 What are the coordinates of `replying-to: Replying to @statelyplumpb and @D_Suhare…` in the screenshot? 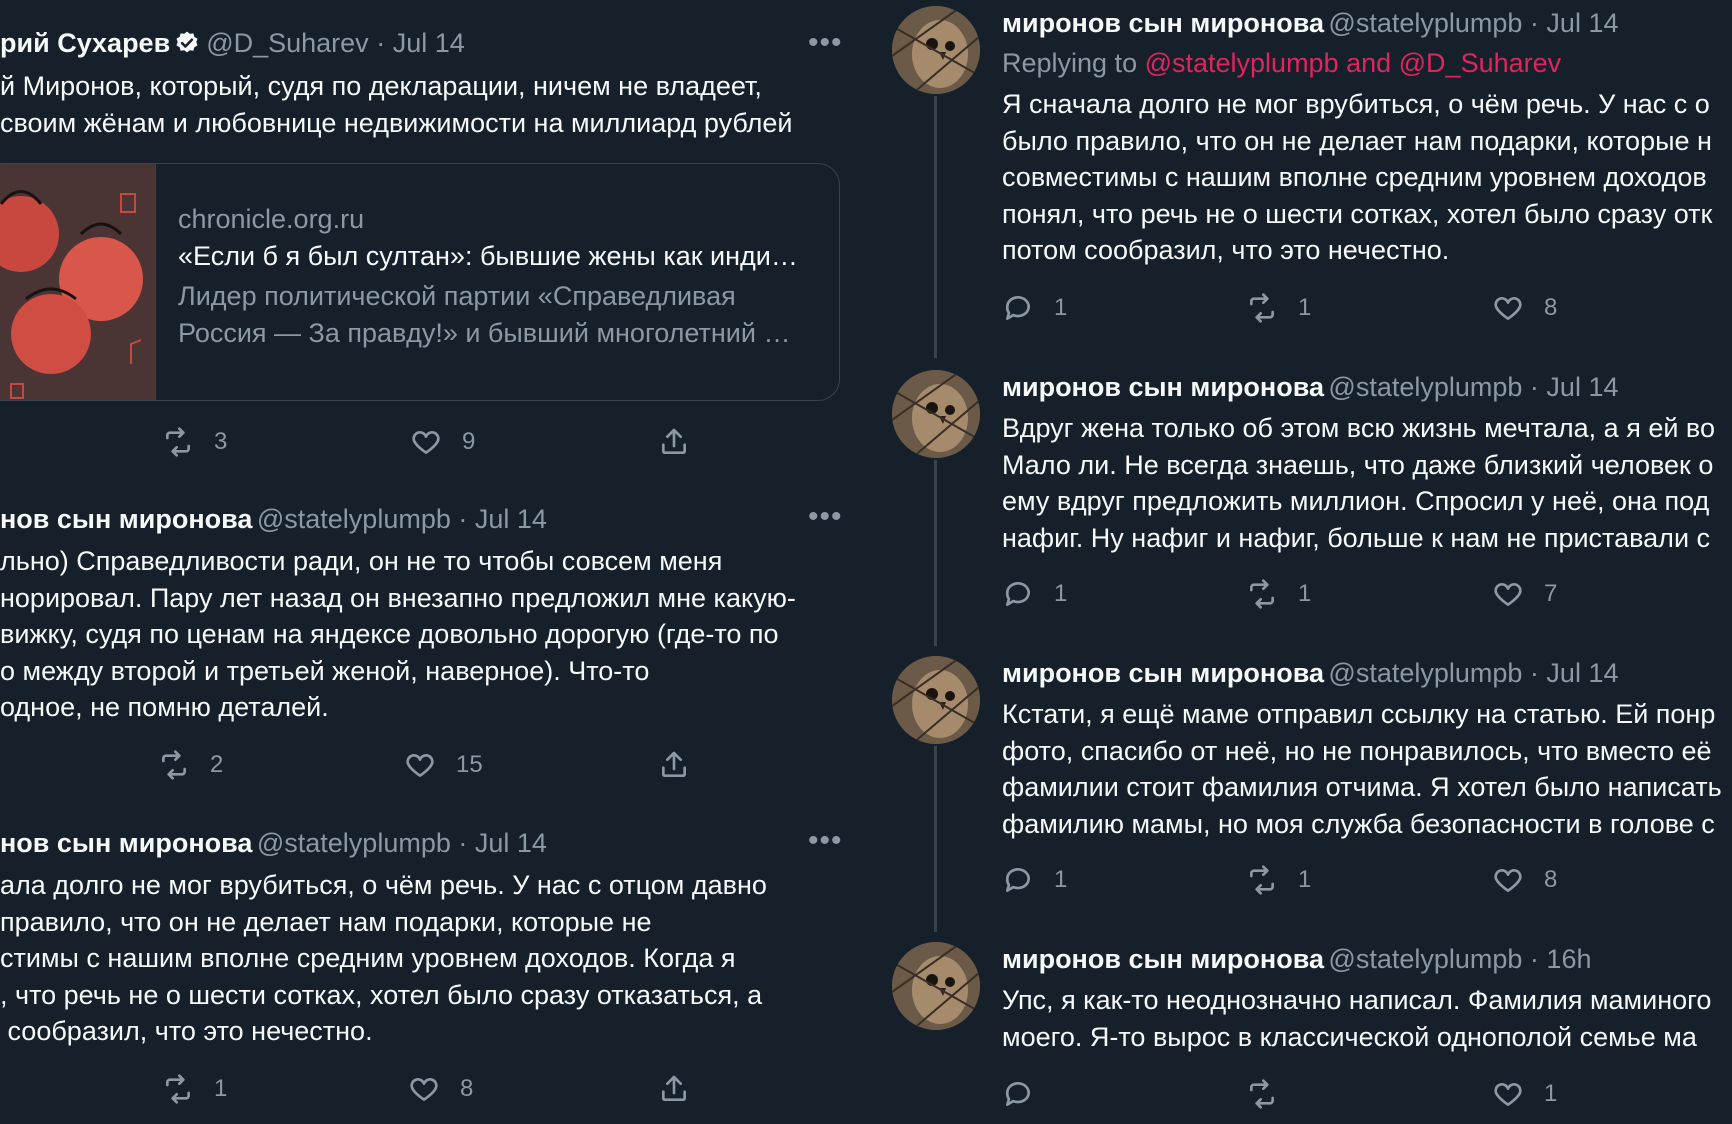 It's located at (1281, 63).